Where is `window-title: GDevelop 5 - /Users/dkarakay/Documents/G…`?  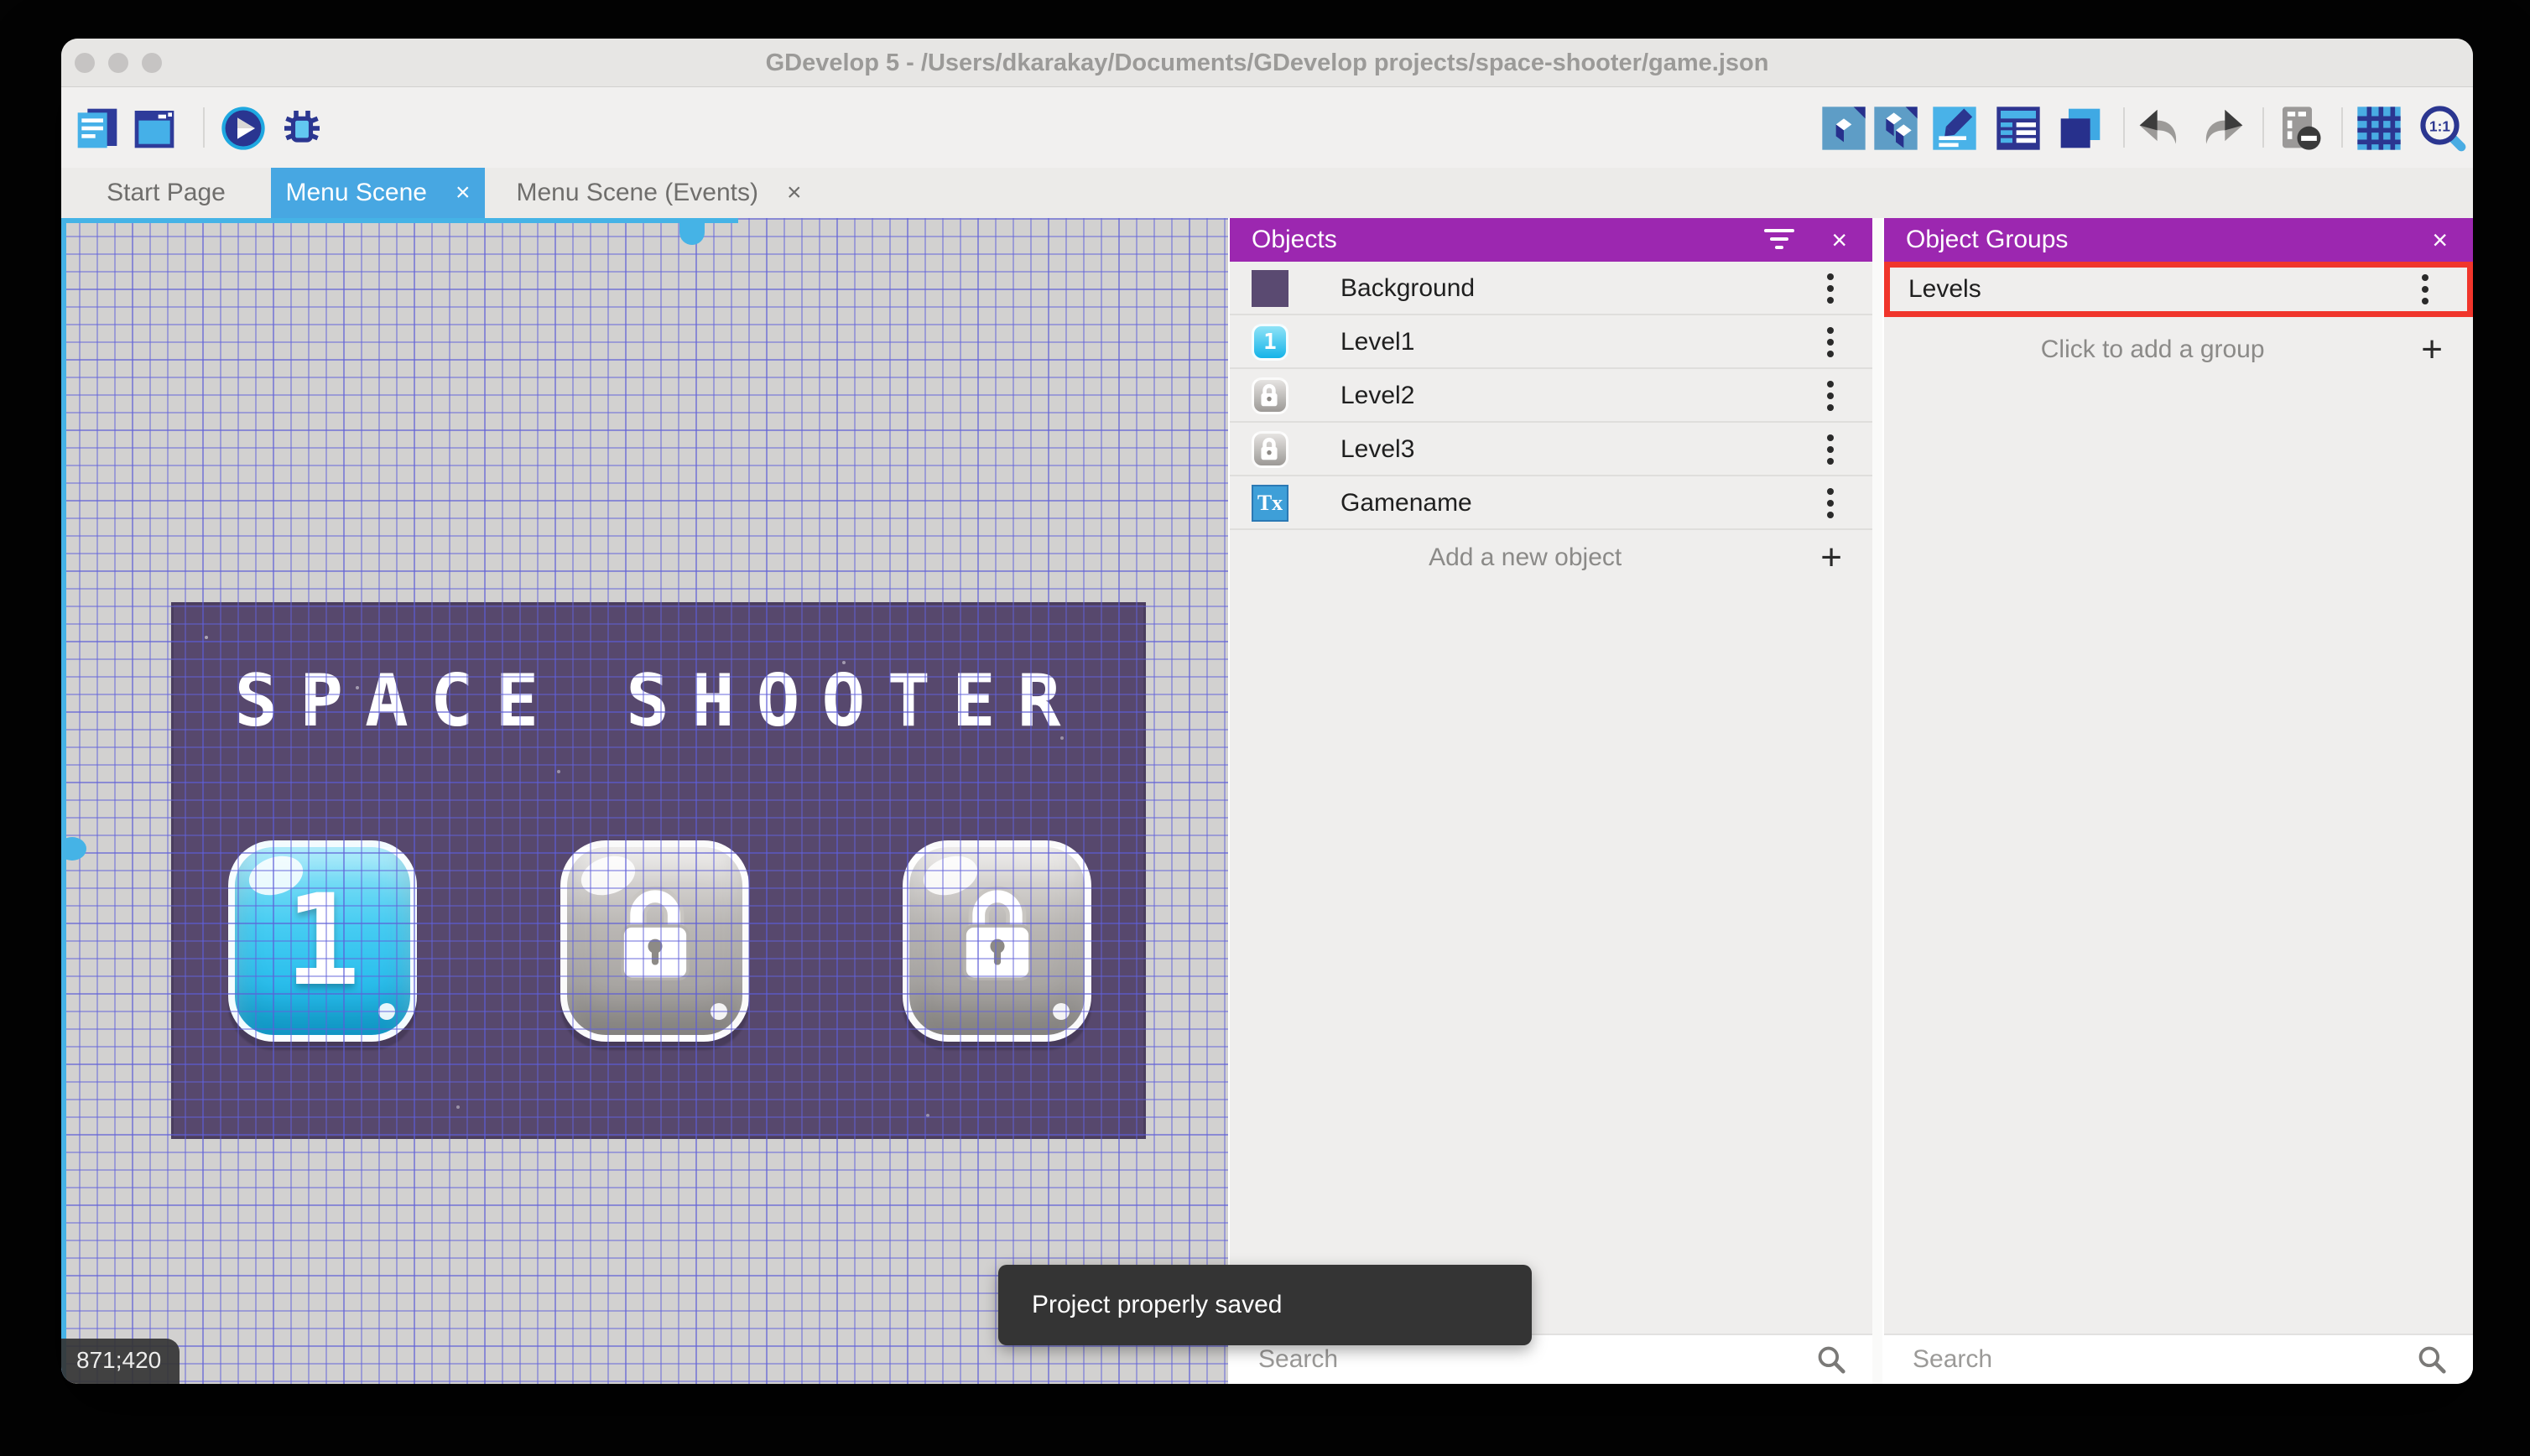 window-title: GDevelop 5 - /Users/dkarakay/Documents/G… is located at coordinates (1267, 63).